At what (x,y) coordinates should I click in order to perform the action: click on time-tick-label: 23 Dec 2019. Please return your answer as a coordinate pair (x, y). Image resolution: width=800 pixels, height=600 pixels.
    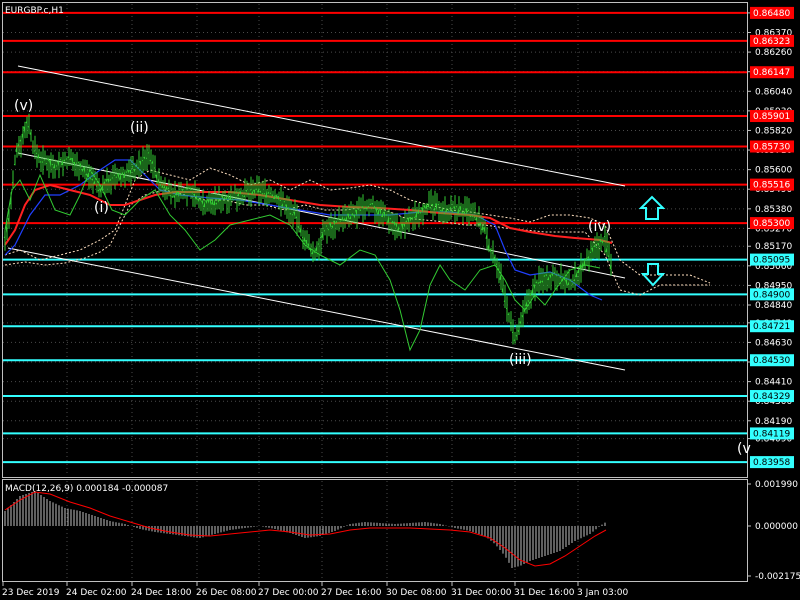
    Looking at the image, I should click on (31, 593).